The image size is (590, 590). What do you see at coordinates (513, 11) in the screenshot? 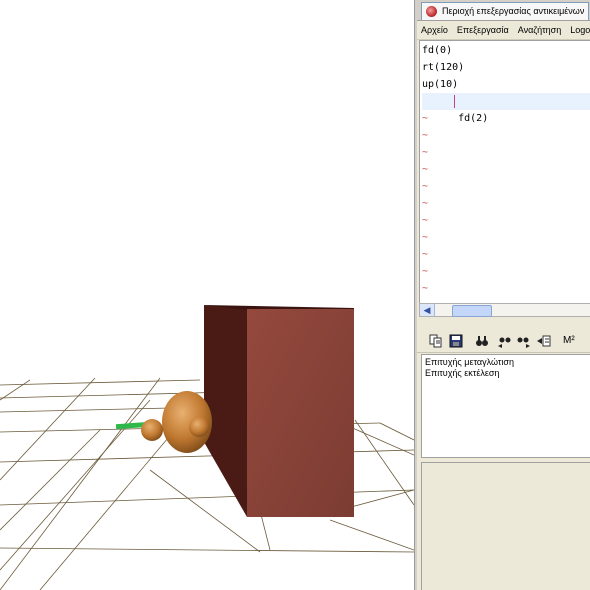
I see `tab-label: Περιοχή επεξεργασίας αντικειμένων` at bounding box center [513, 11].